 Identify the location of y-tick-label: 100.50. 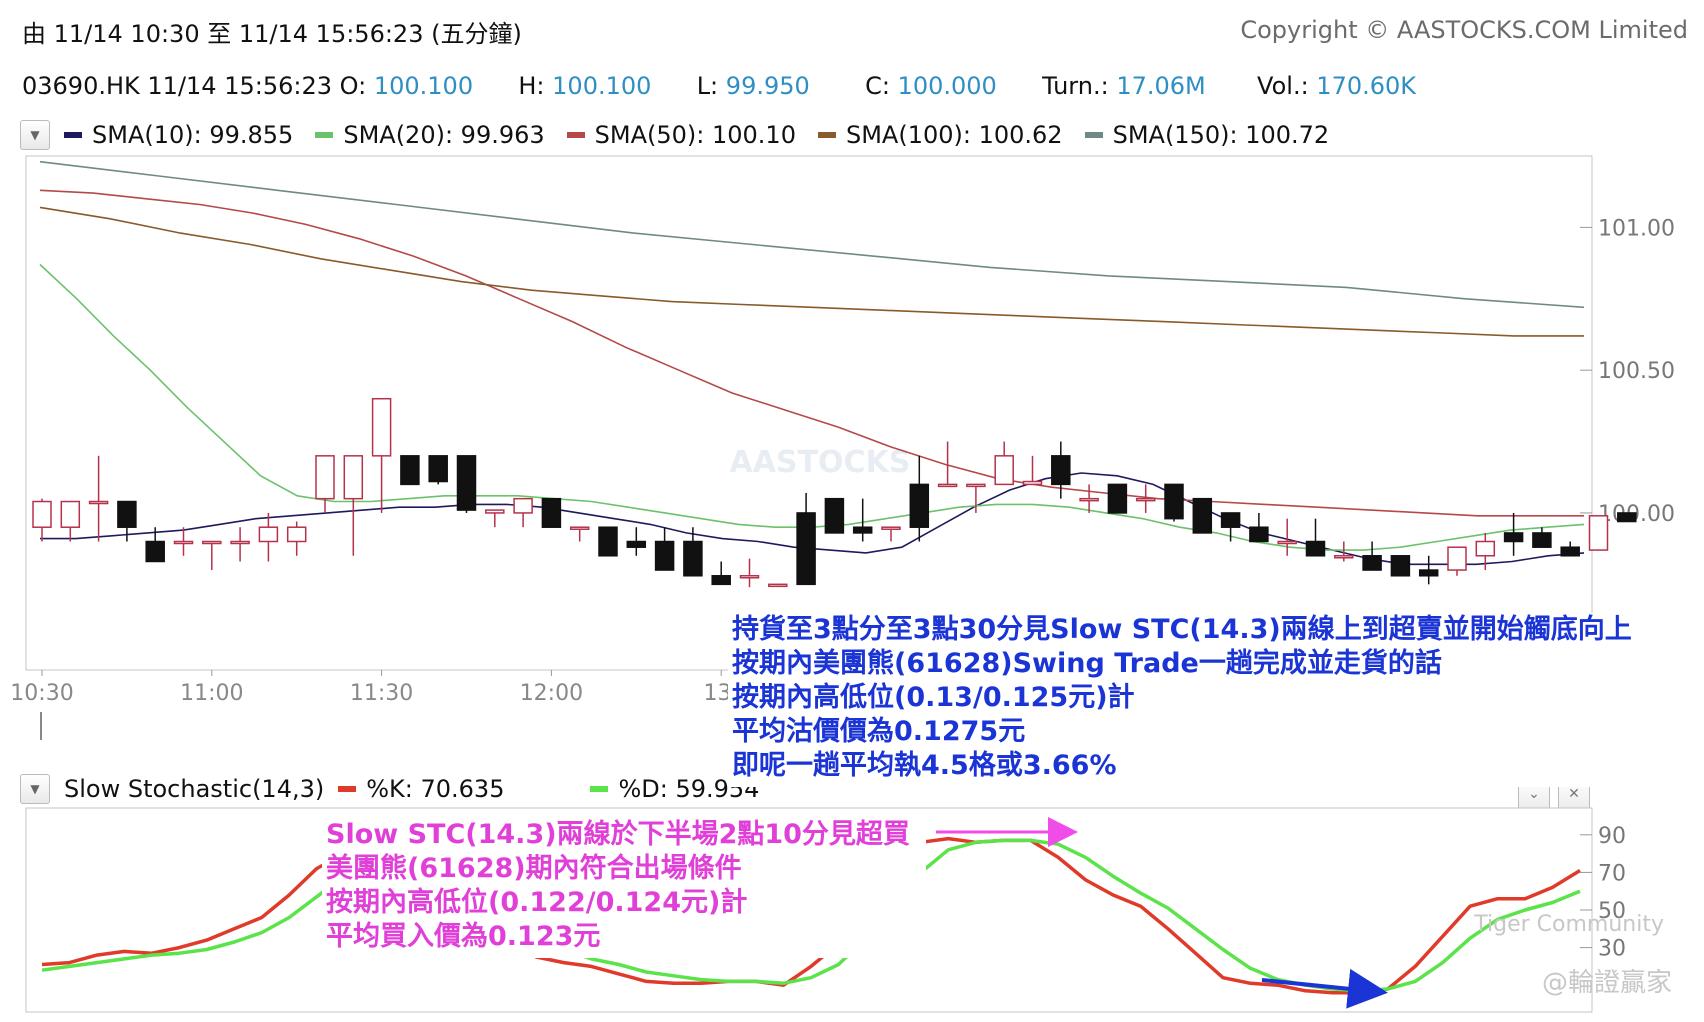
(1636, 371).